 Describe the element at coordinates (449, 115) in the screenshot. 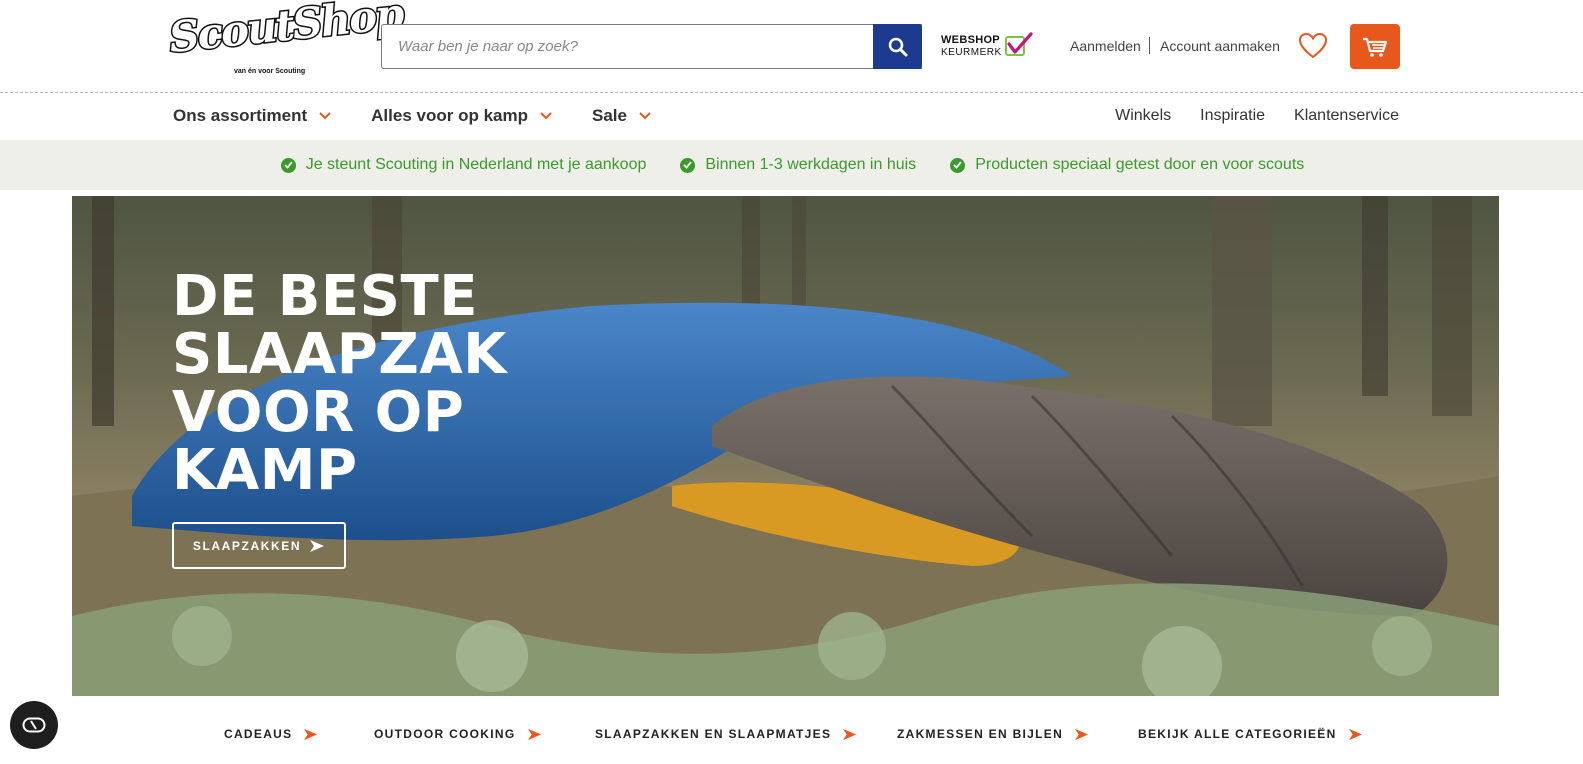

I see `nav-label: Alles voor op kamp` at that location.